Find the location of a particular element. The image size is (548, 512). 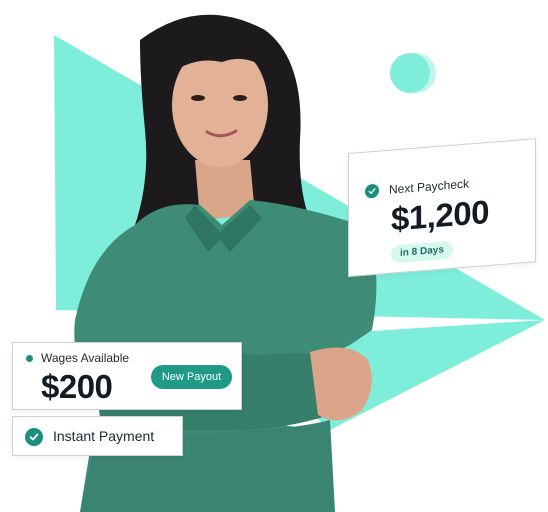

next-paycheck-card: Next Paycheck $1,200 in 8 Days is located at coordinates (442, 207).